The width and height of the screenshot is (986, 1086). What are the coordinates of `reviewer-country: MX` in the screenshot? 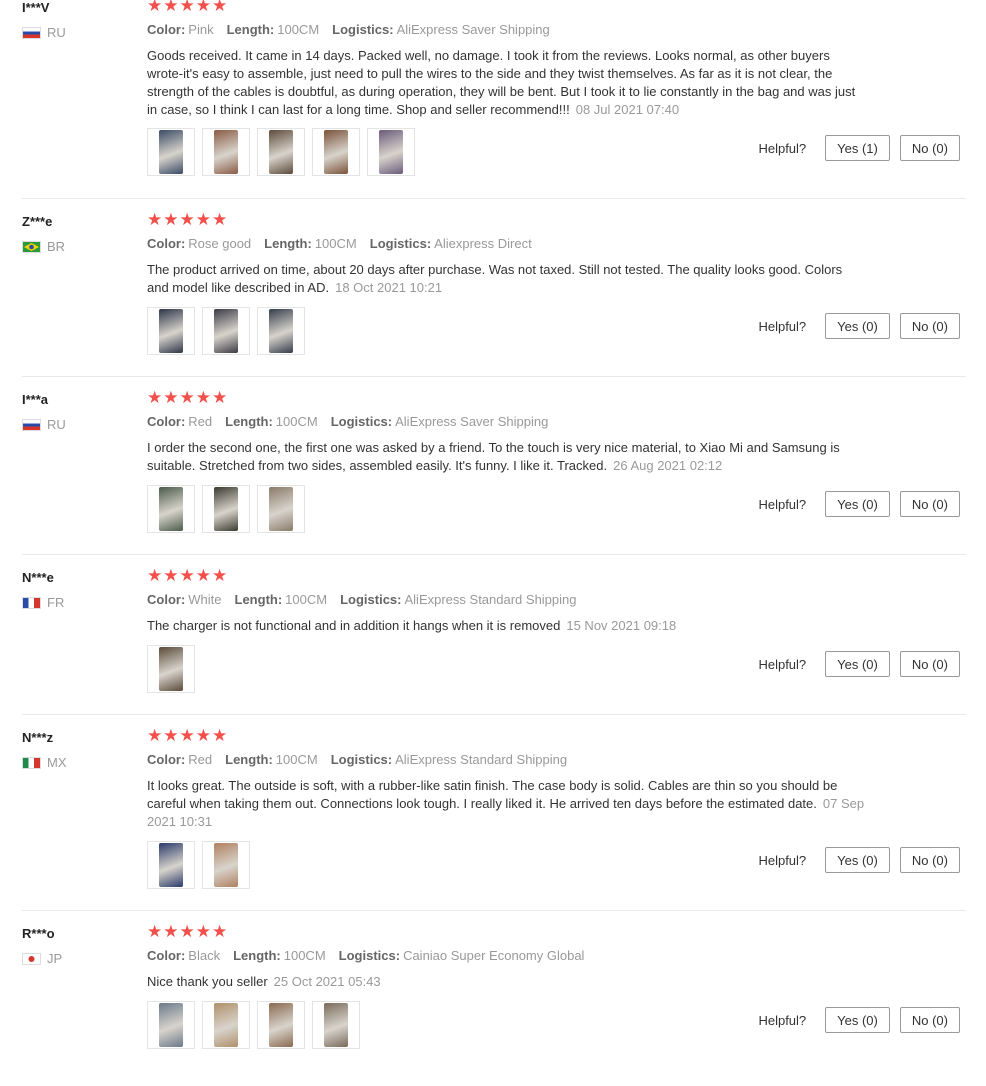 It's located at (44, 762).